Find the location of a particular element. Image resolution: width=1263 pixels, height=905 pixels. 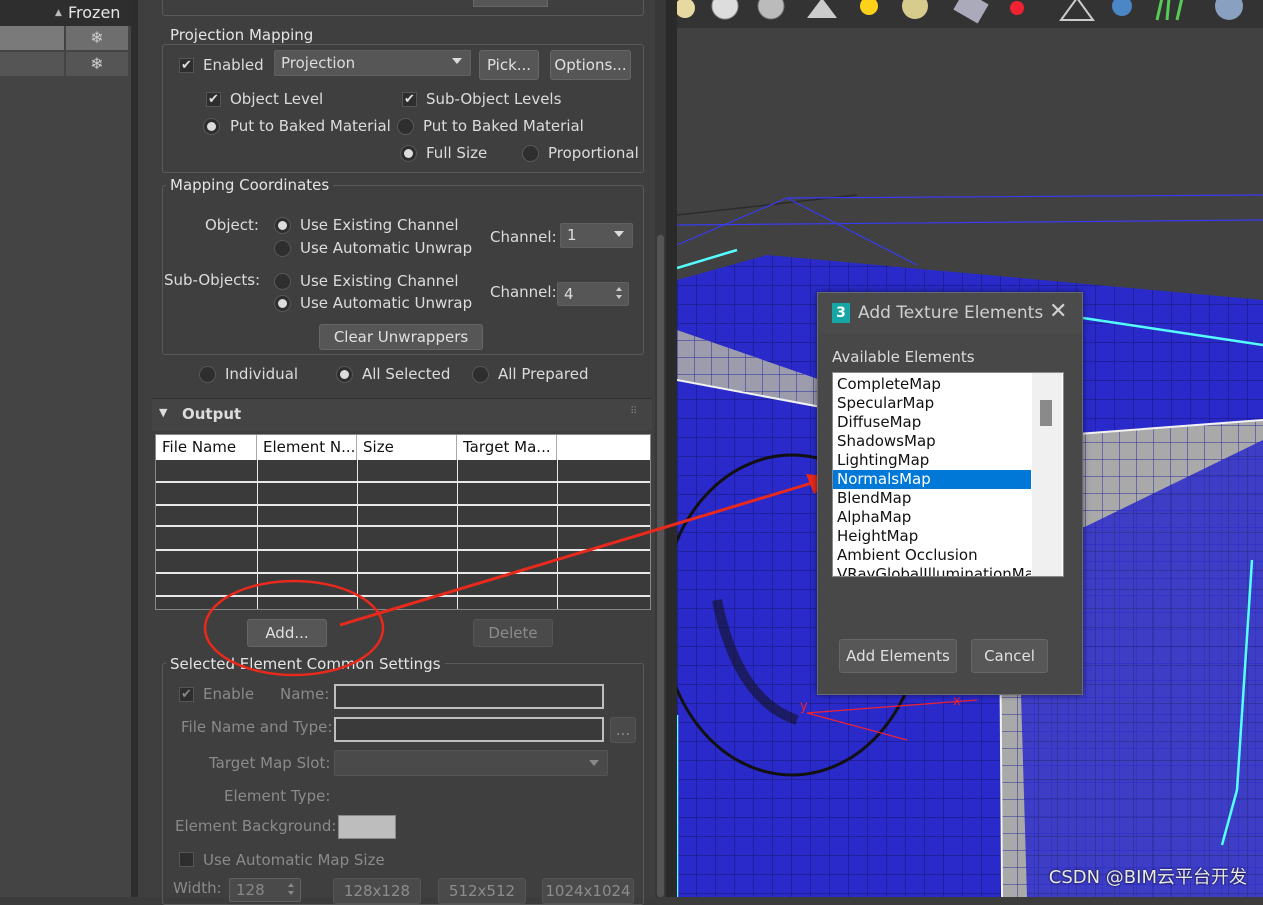

dialog-title: Add Texture Elements is located at coordinates (951, 313).